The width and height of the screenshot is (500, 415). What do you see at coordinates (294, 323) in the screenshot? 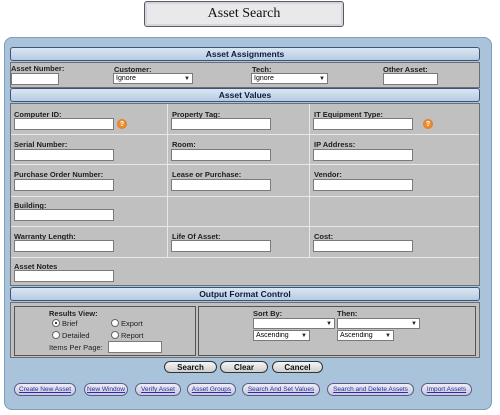
I see `sort-by-select: ▼` at bounding box center [294, 323].